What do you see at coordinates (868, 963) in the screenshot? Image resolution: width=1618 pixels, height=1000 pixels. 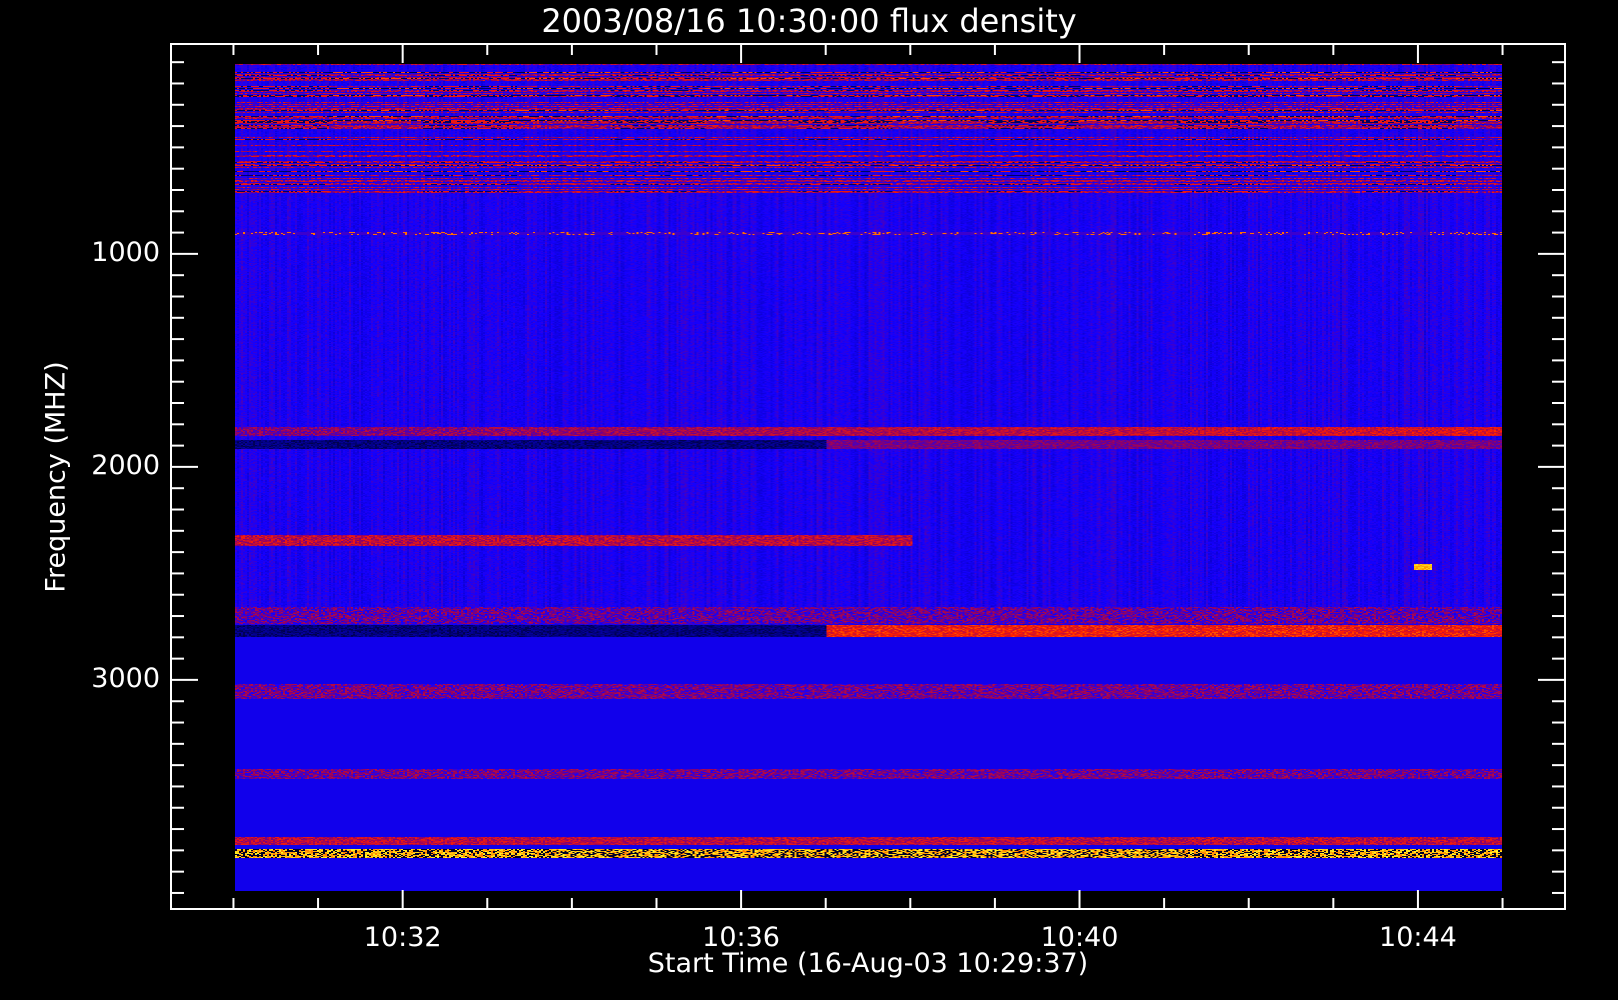 I see `x-axis-label: Start Time (16-Aug-03 10:29:37)` at bounding box center [868, 963].